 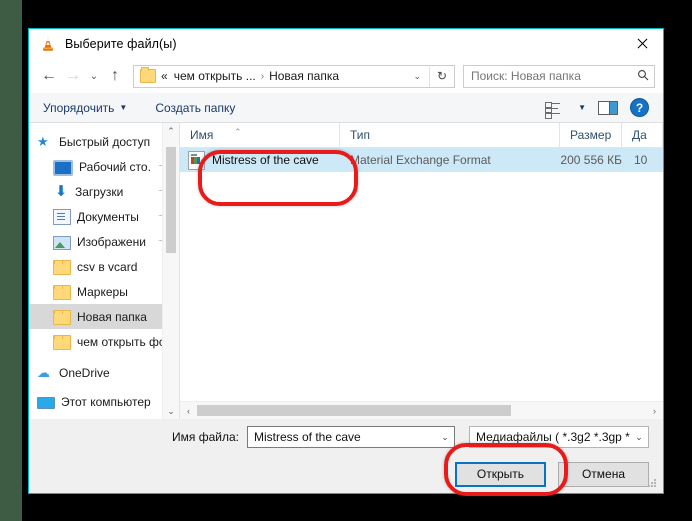 I want to click on column-header-type: Тип, so click(x=450, y=135).